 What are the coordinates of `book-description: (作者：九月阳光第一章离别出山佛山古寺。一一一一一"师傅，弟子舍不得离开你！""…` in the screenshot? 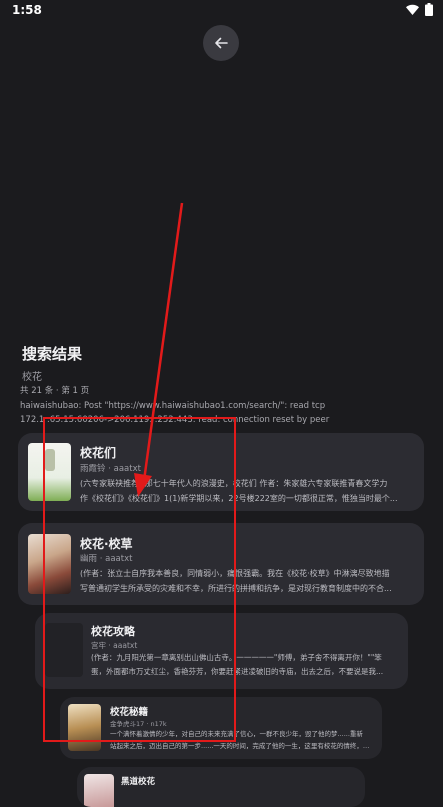 It's located at (237, 664).